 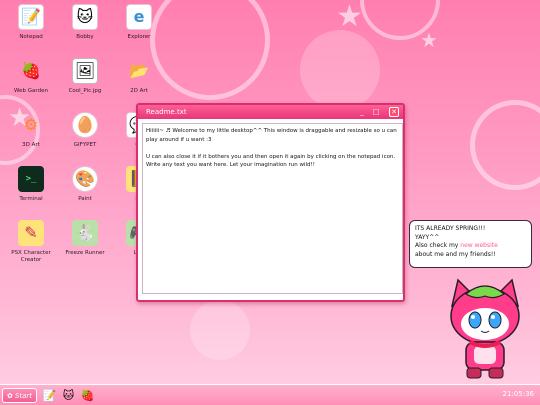 I want to click on game-bunny-icon: 🐇, so click(x=85, y=233).